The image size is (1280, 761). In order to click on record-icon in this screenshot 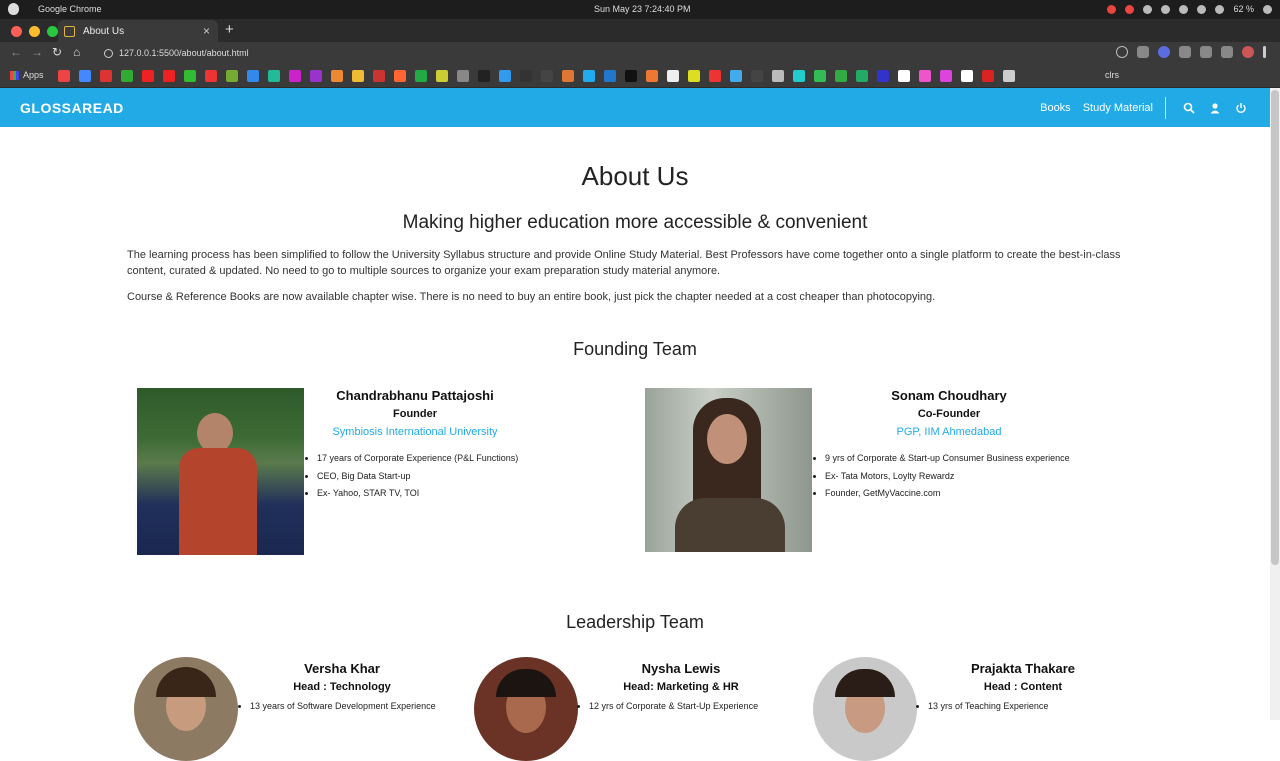, I will do `click(1112, 9)`.